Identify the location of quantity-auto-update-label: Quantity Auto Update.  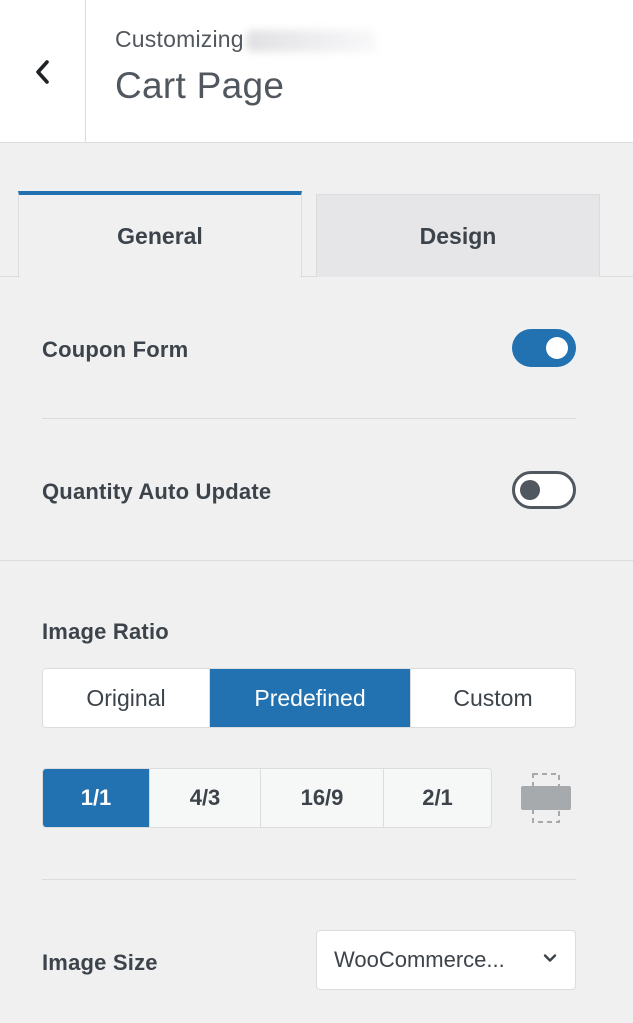
(157, 491).